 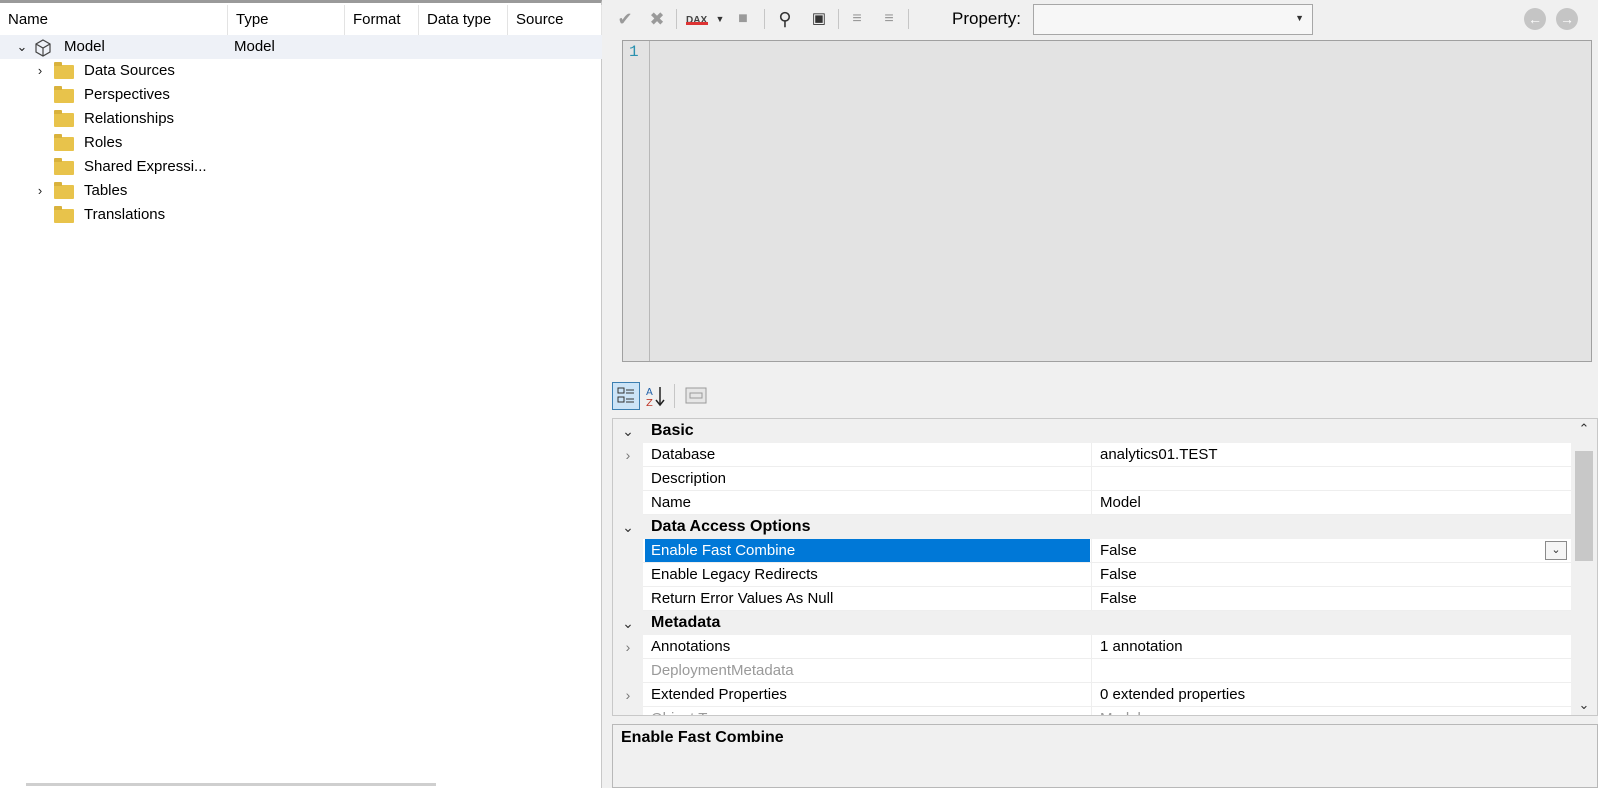 What do you see at coordinates (301, 191) in the screenshot?
I see `tree-node-tables: › Tables` at bounding box center [301, 191].